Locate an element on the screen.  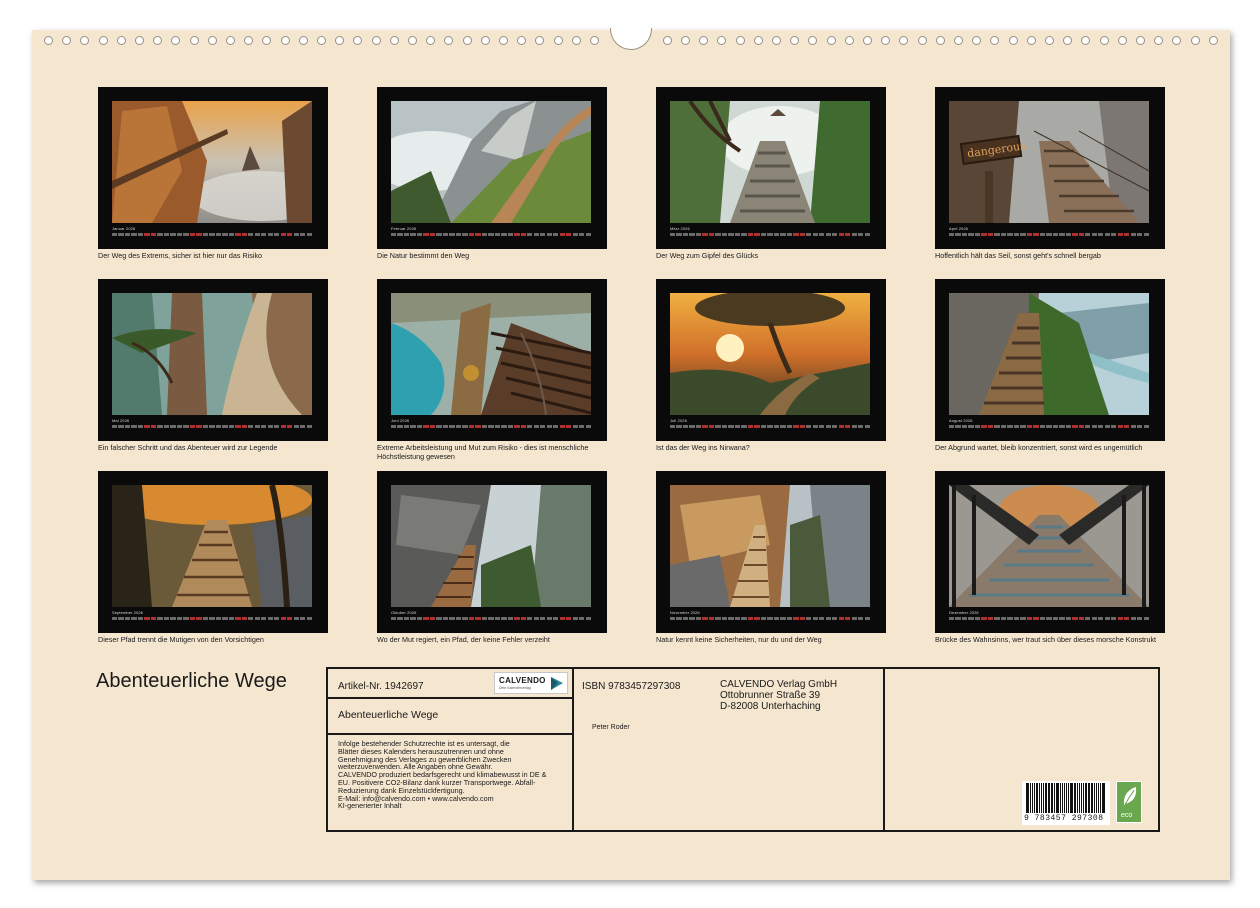
photo-frame: Januar 2026 is located at coordinates (213, 168).